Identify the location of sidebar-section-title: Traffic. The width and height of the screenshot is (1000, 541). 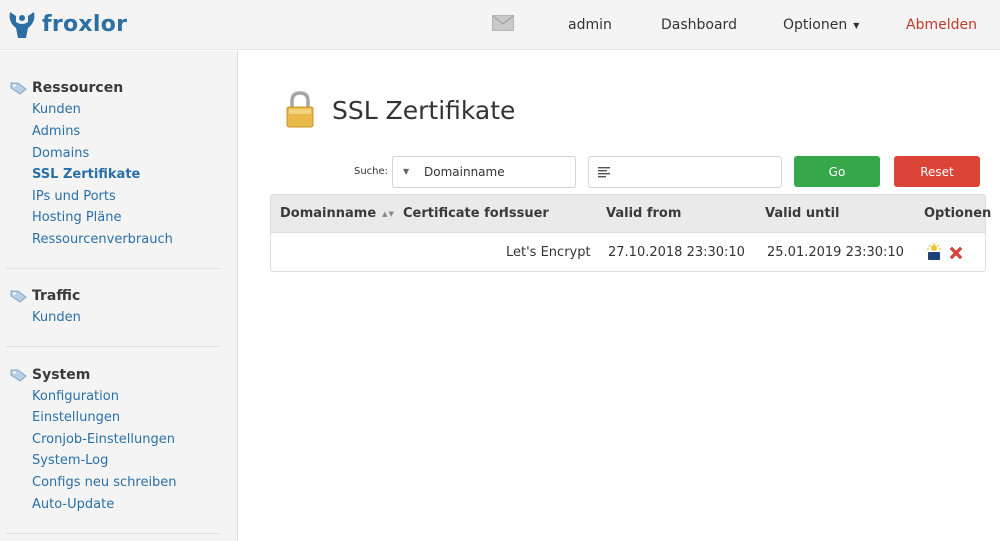
(56, 296).